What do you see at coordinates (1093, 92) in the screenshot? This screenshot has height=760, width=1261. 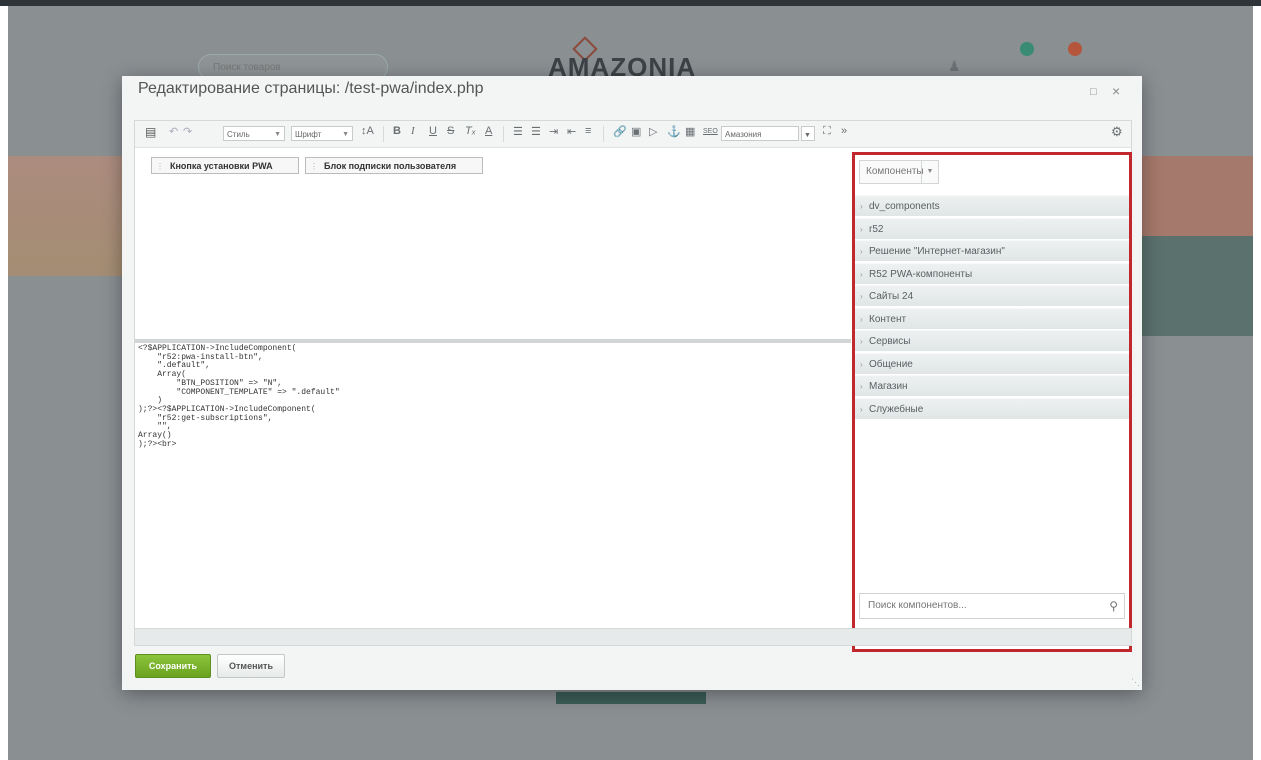 I see `maximize-icon: □` at bounding box center [1093, 92].